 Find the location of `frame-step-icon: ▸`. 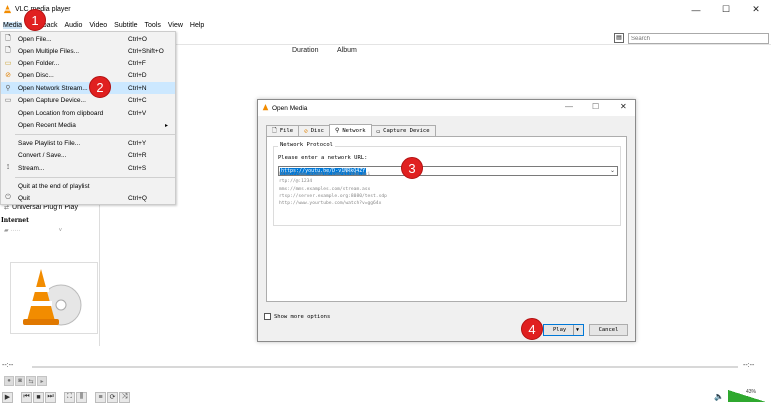

frame-step-icon: ▸ is located at coordinates (42, 381).